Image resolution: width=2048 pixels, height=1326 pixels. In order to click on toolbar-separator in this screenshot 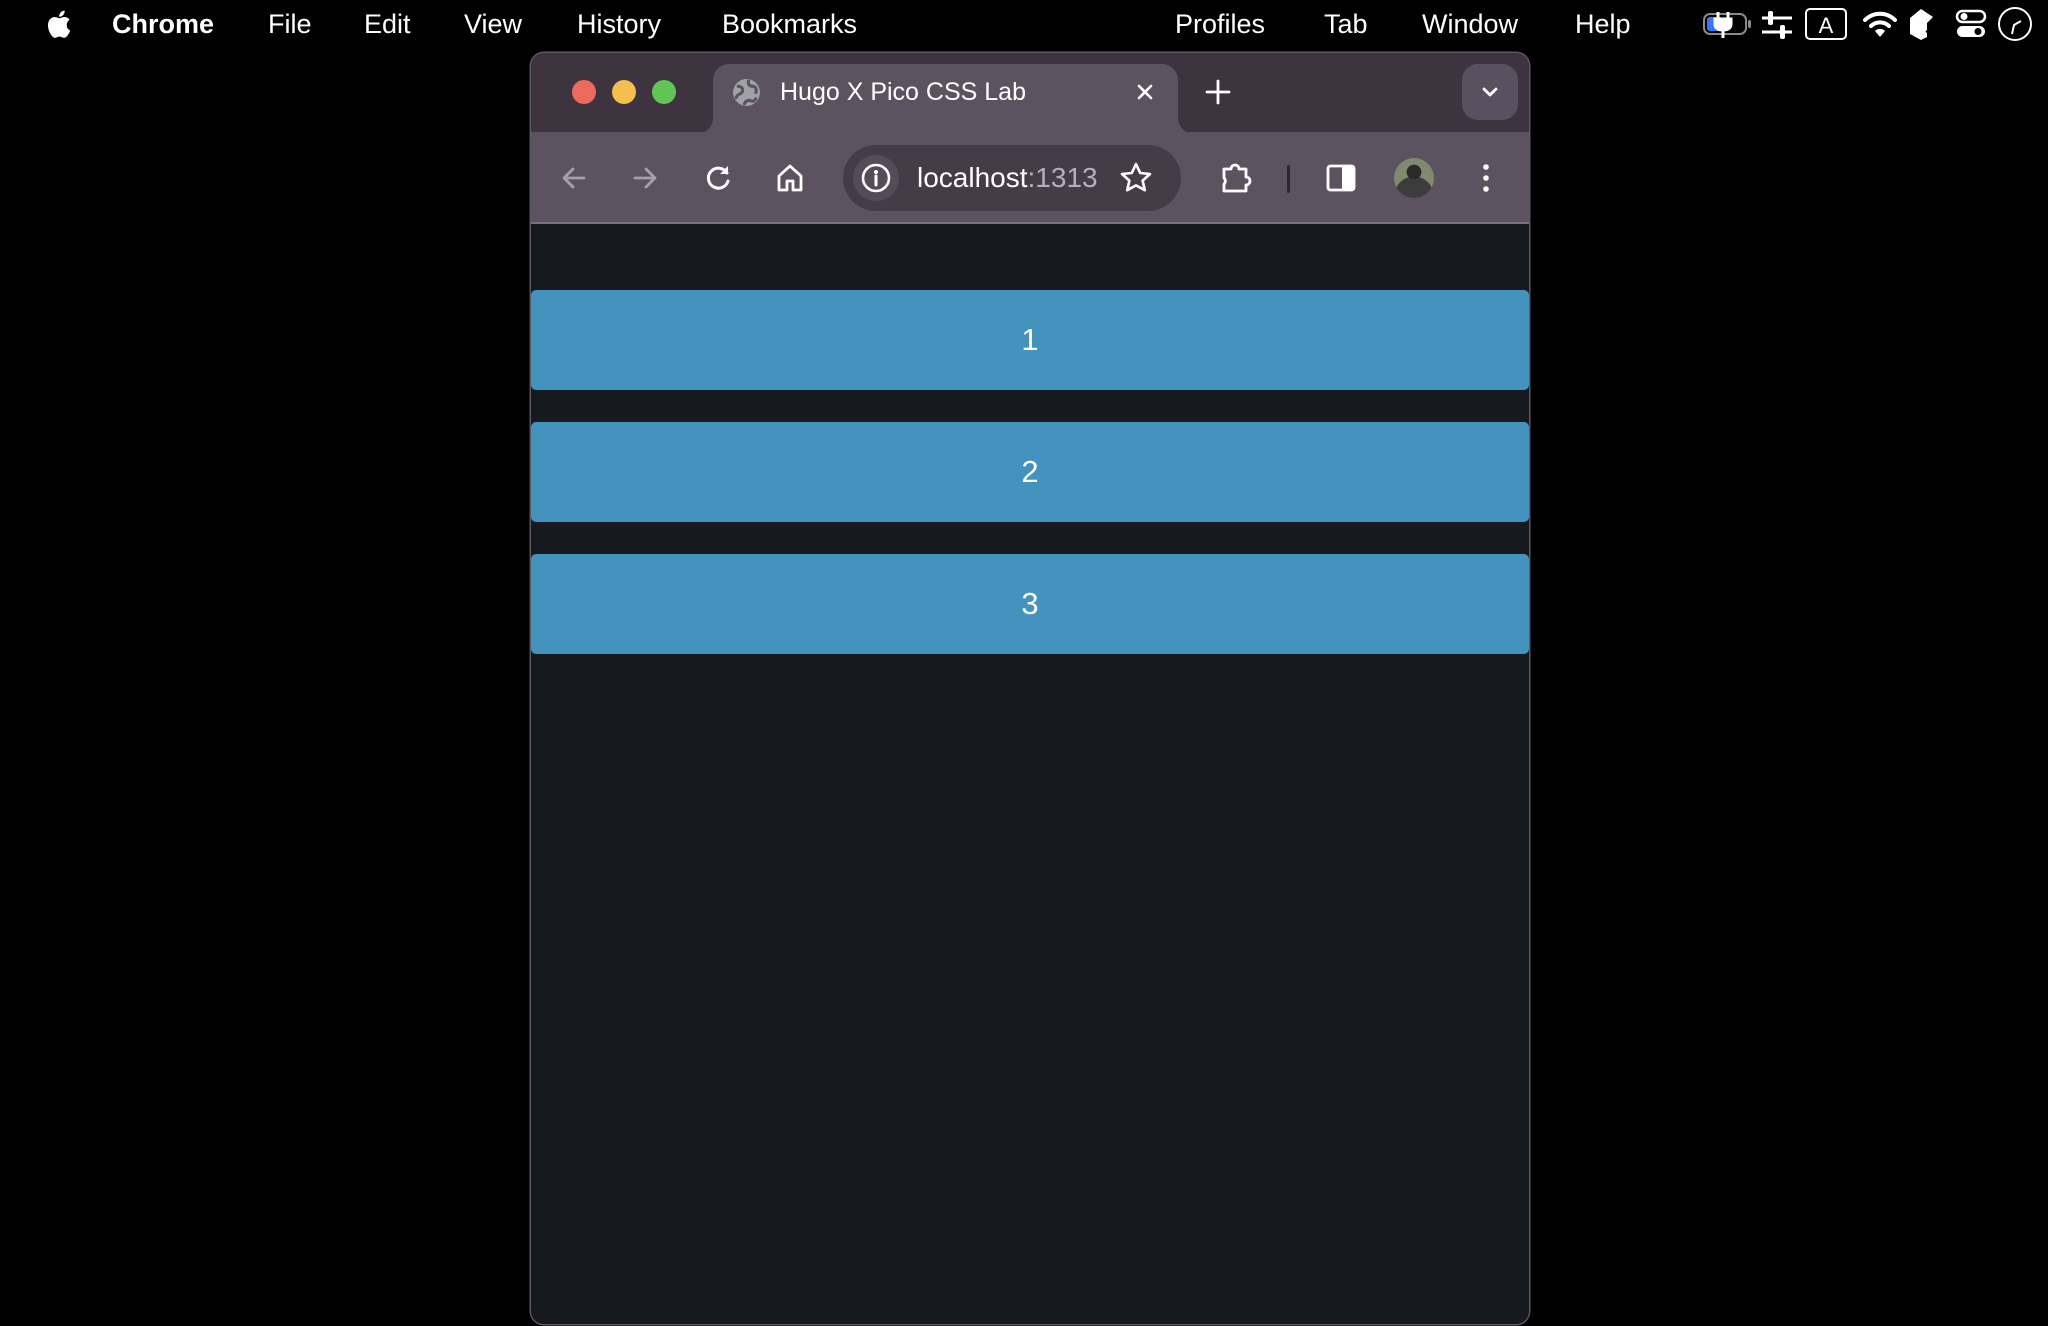, I will do `click(1288, 179)`.